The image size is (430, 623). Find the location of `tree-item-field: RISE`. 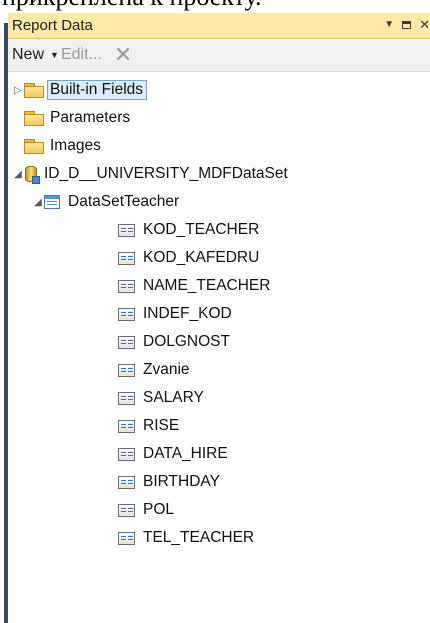

tree-item-field: RISE is located at coordinates (148, 426).